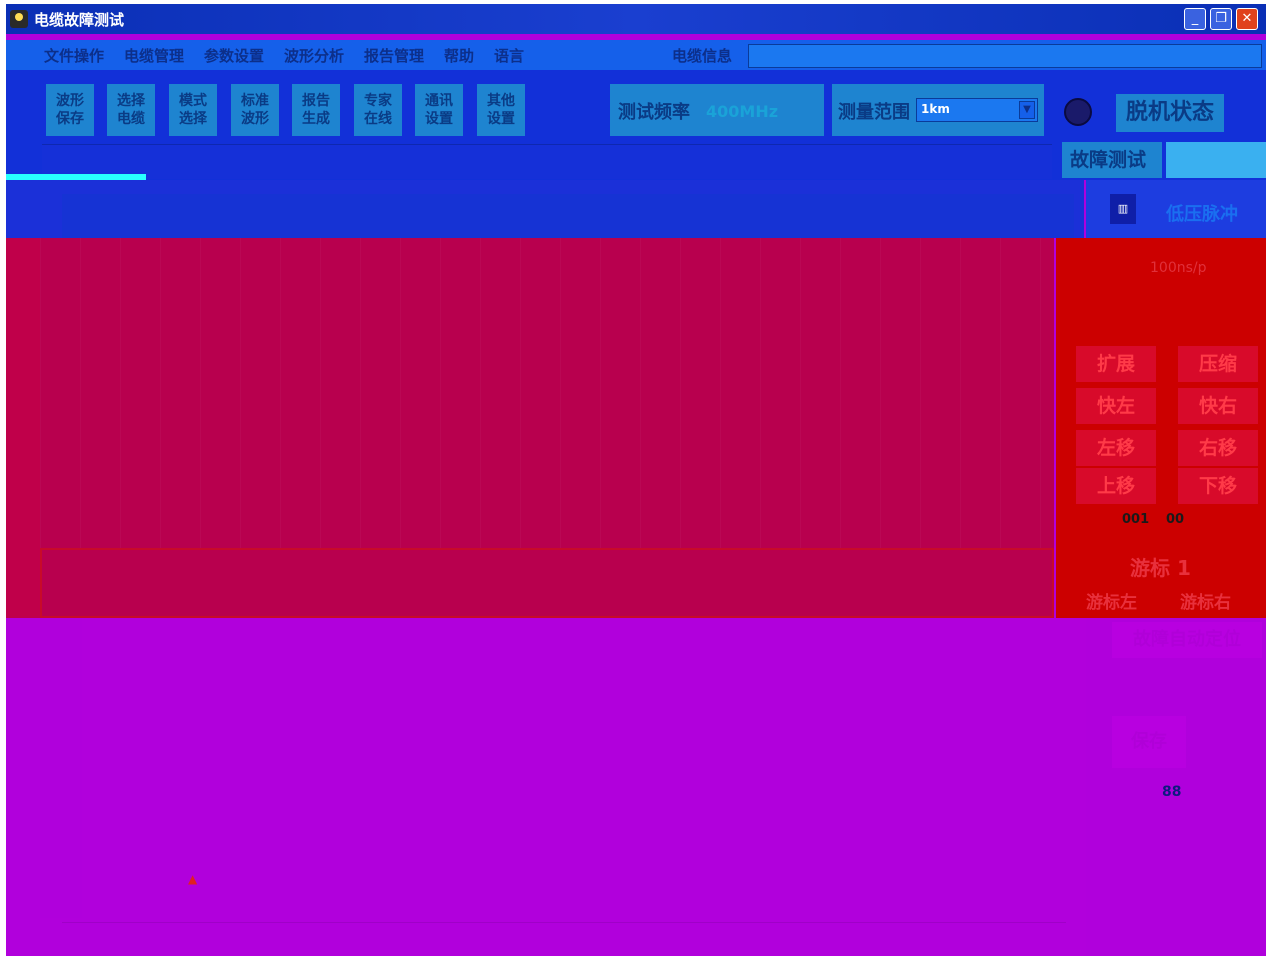 The image size is (1268, 956). I want to click on fast-right-button: 快右, so click(1218, 406).